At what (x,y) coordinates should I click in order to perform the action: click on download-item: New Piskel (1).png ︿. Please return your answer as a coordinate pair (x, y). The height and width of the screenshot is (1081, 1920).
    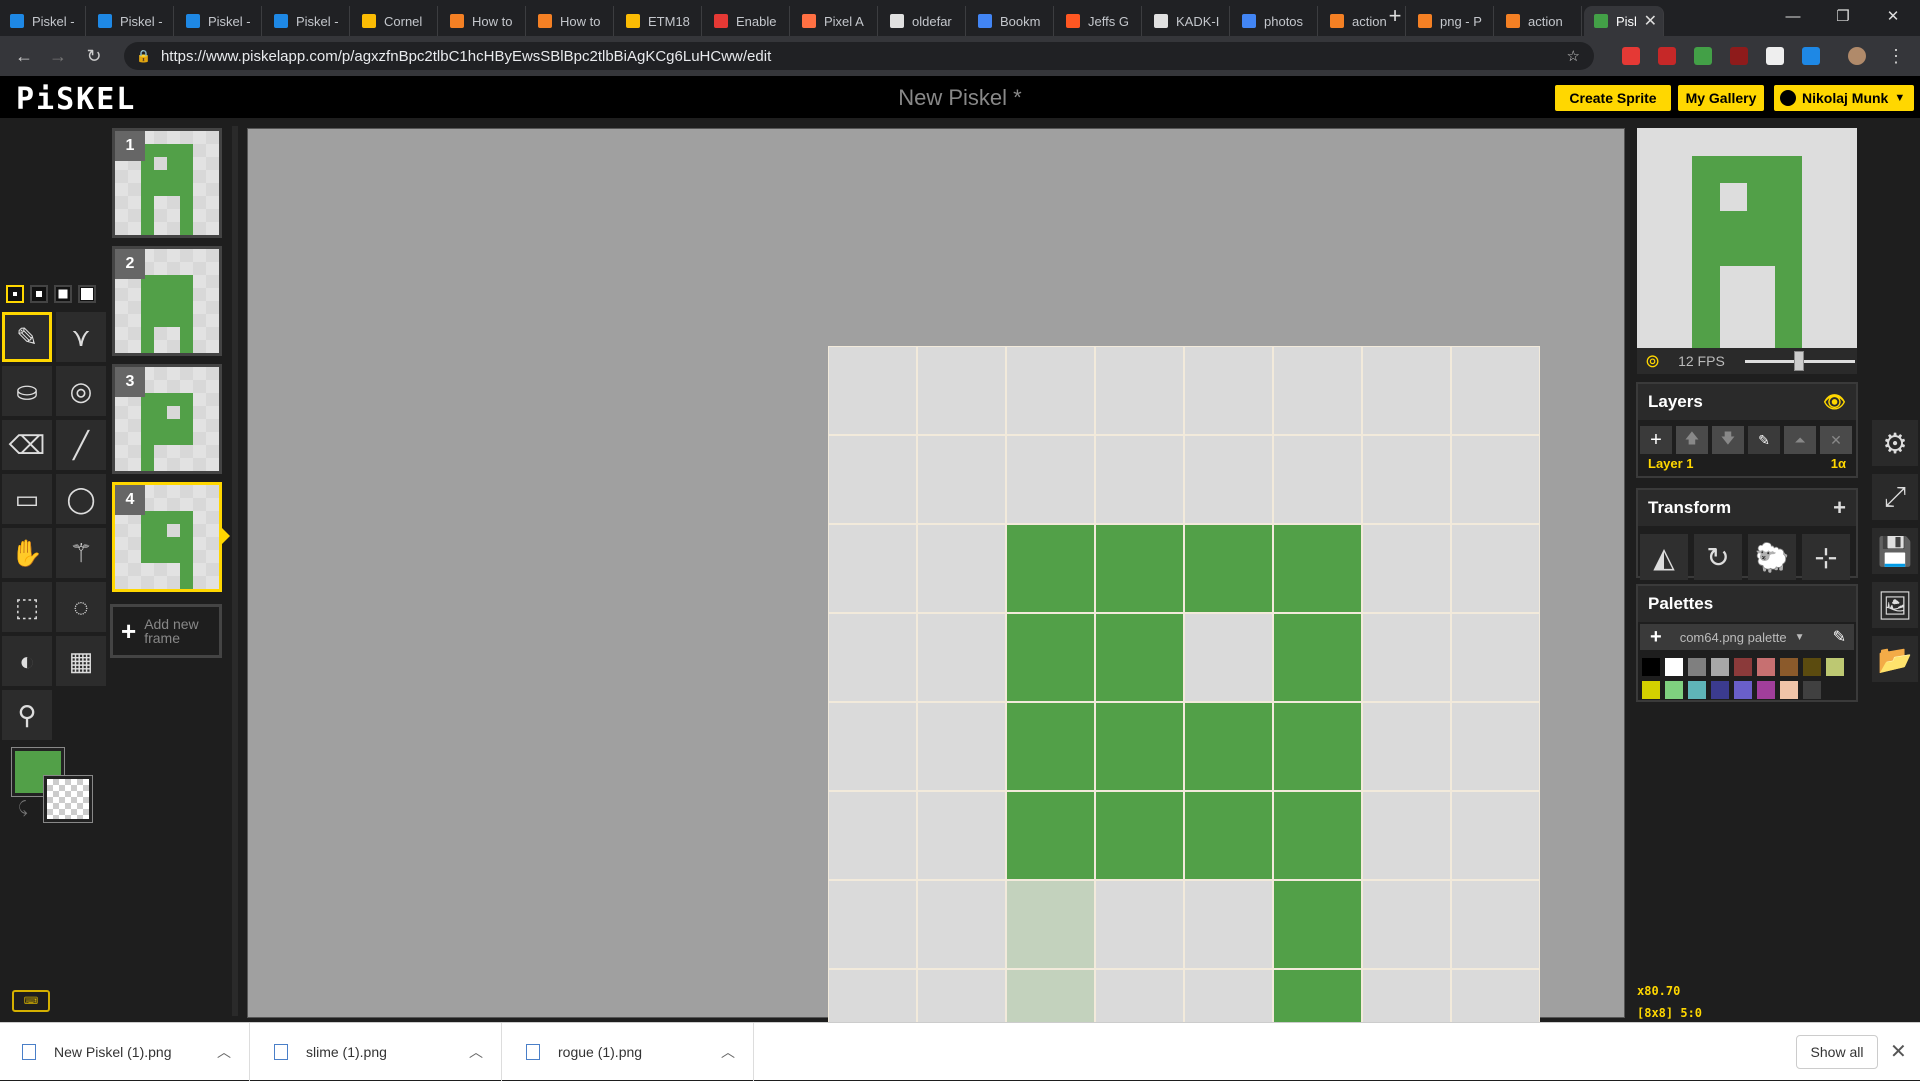
    Looking at the image, I should click on (125, 1052).